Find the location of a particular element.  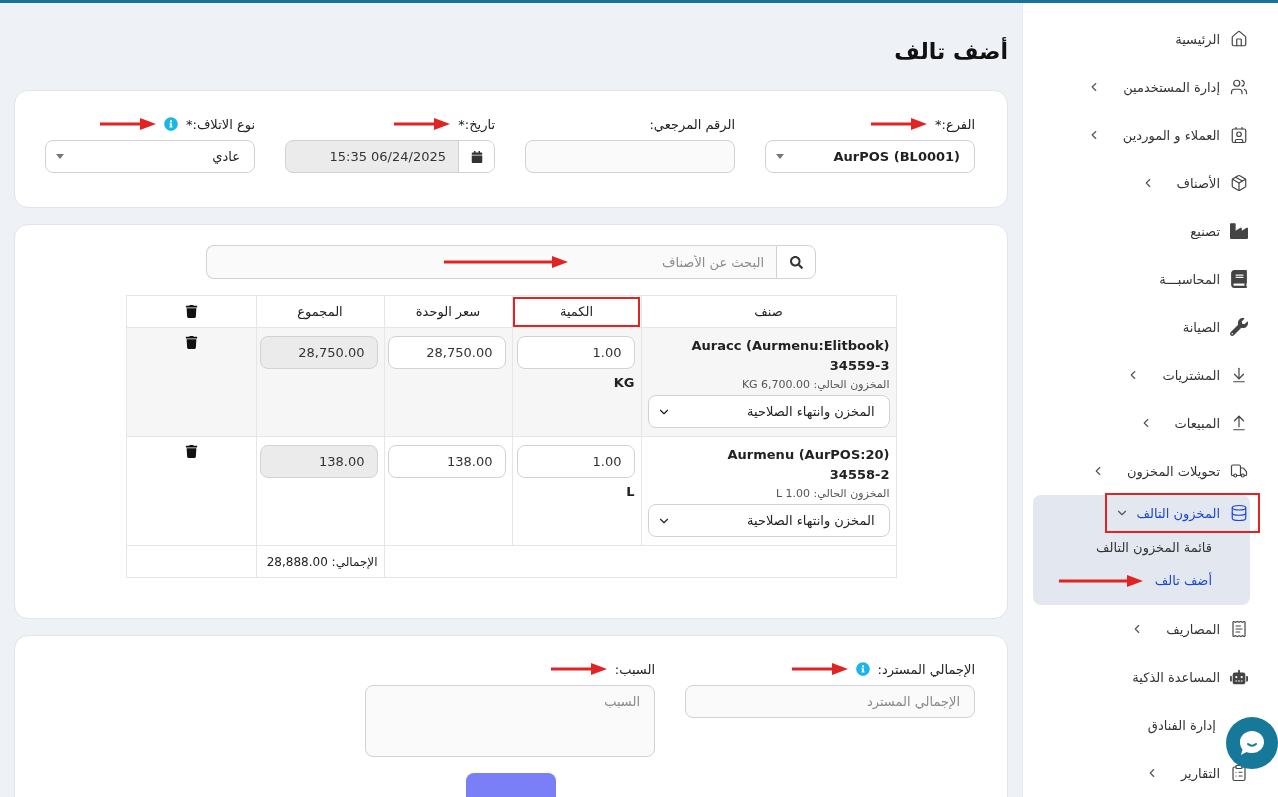

calendar-icon is located at coordinates (476, 156).